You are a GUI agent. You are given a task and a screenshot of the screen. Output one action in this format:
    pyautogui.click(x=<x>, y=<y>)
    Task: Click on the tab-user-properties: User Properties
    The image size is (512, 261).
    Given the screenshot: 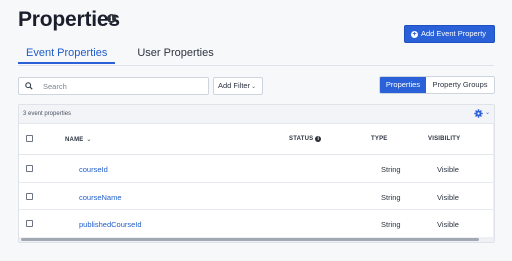 What is the action you would take?
    pyautogui.click(x=175, y=55)
    